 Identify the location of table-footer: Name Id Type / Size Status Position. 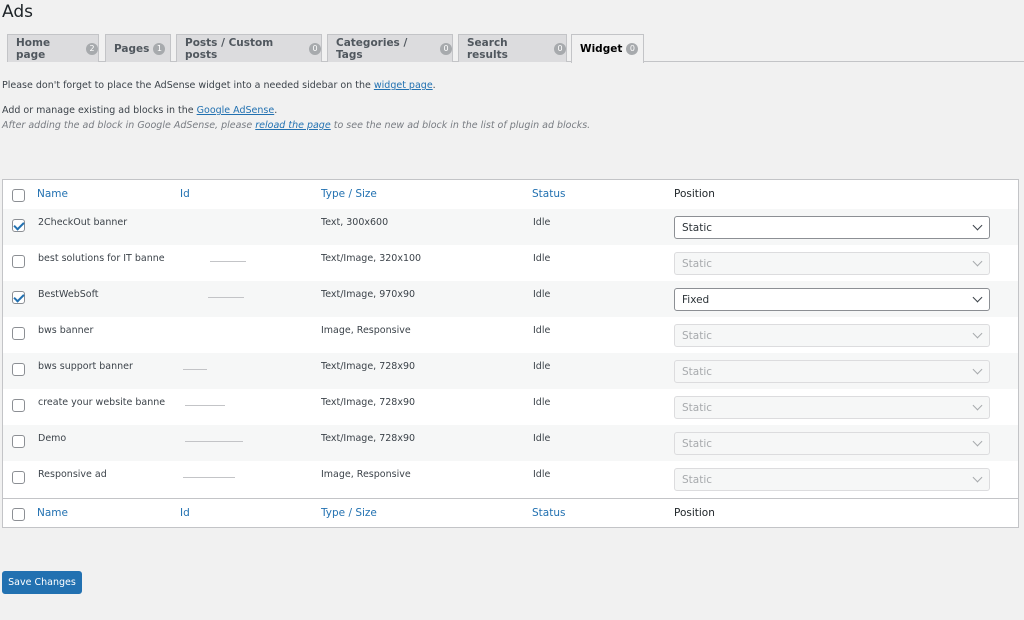
(510, 513).